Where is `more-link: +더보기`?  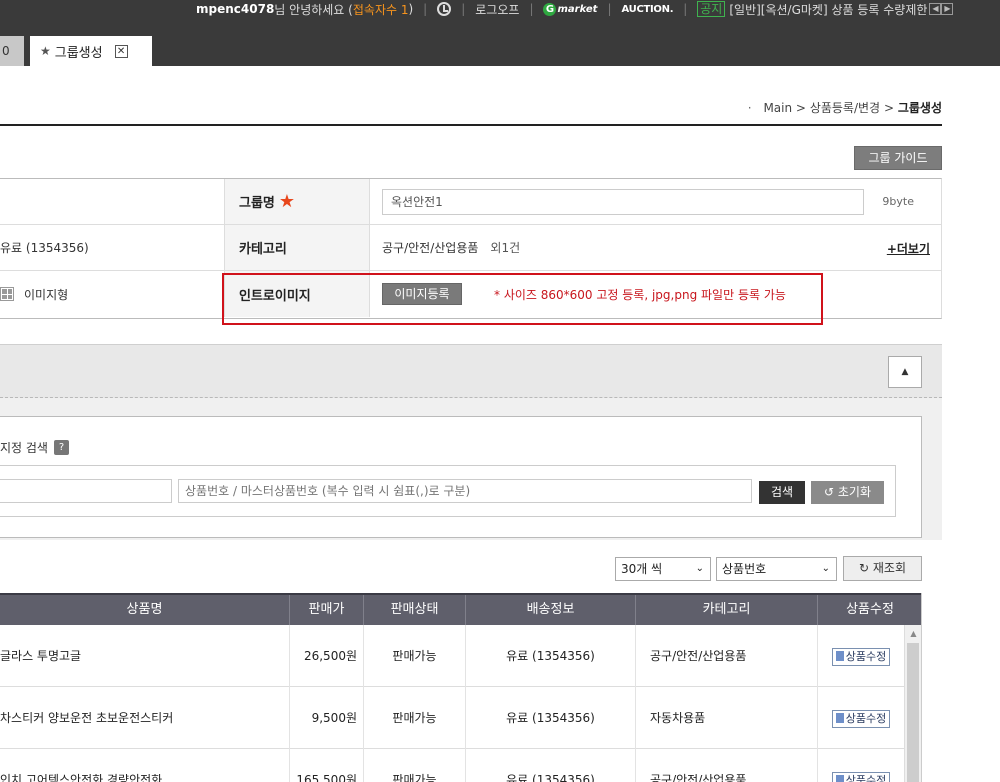 more-link: +더보기 is located at coordinates (908, 248).